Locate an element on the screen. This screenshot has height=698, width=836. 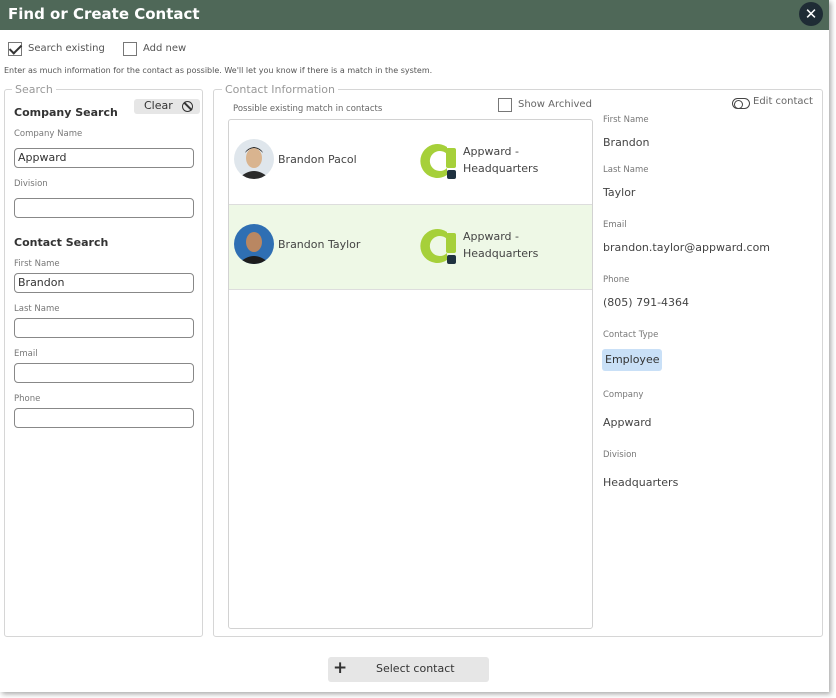
show-archived-label: Show Archived is located at coordinates (555, 104).